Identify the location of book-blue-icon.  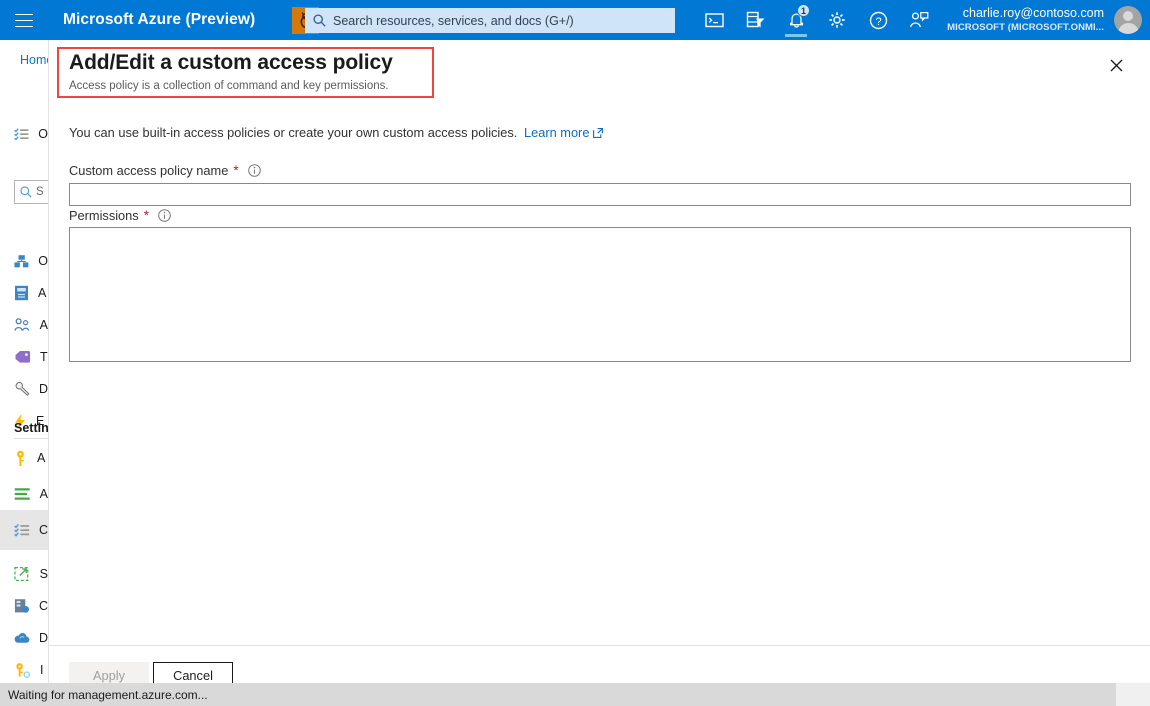
(21, 293).